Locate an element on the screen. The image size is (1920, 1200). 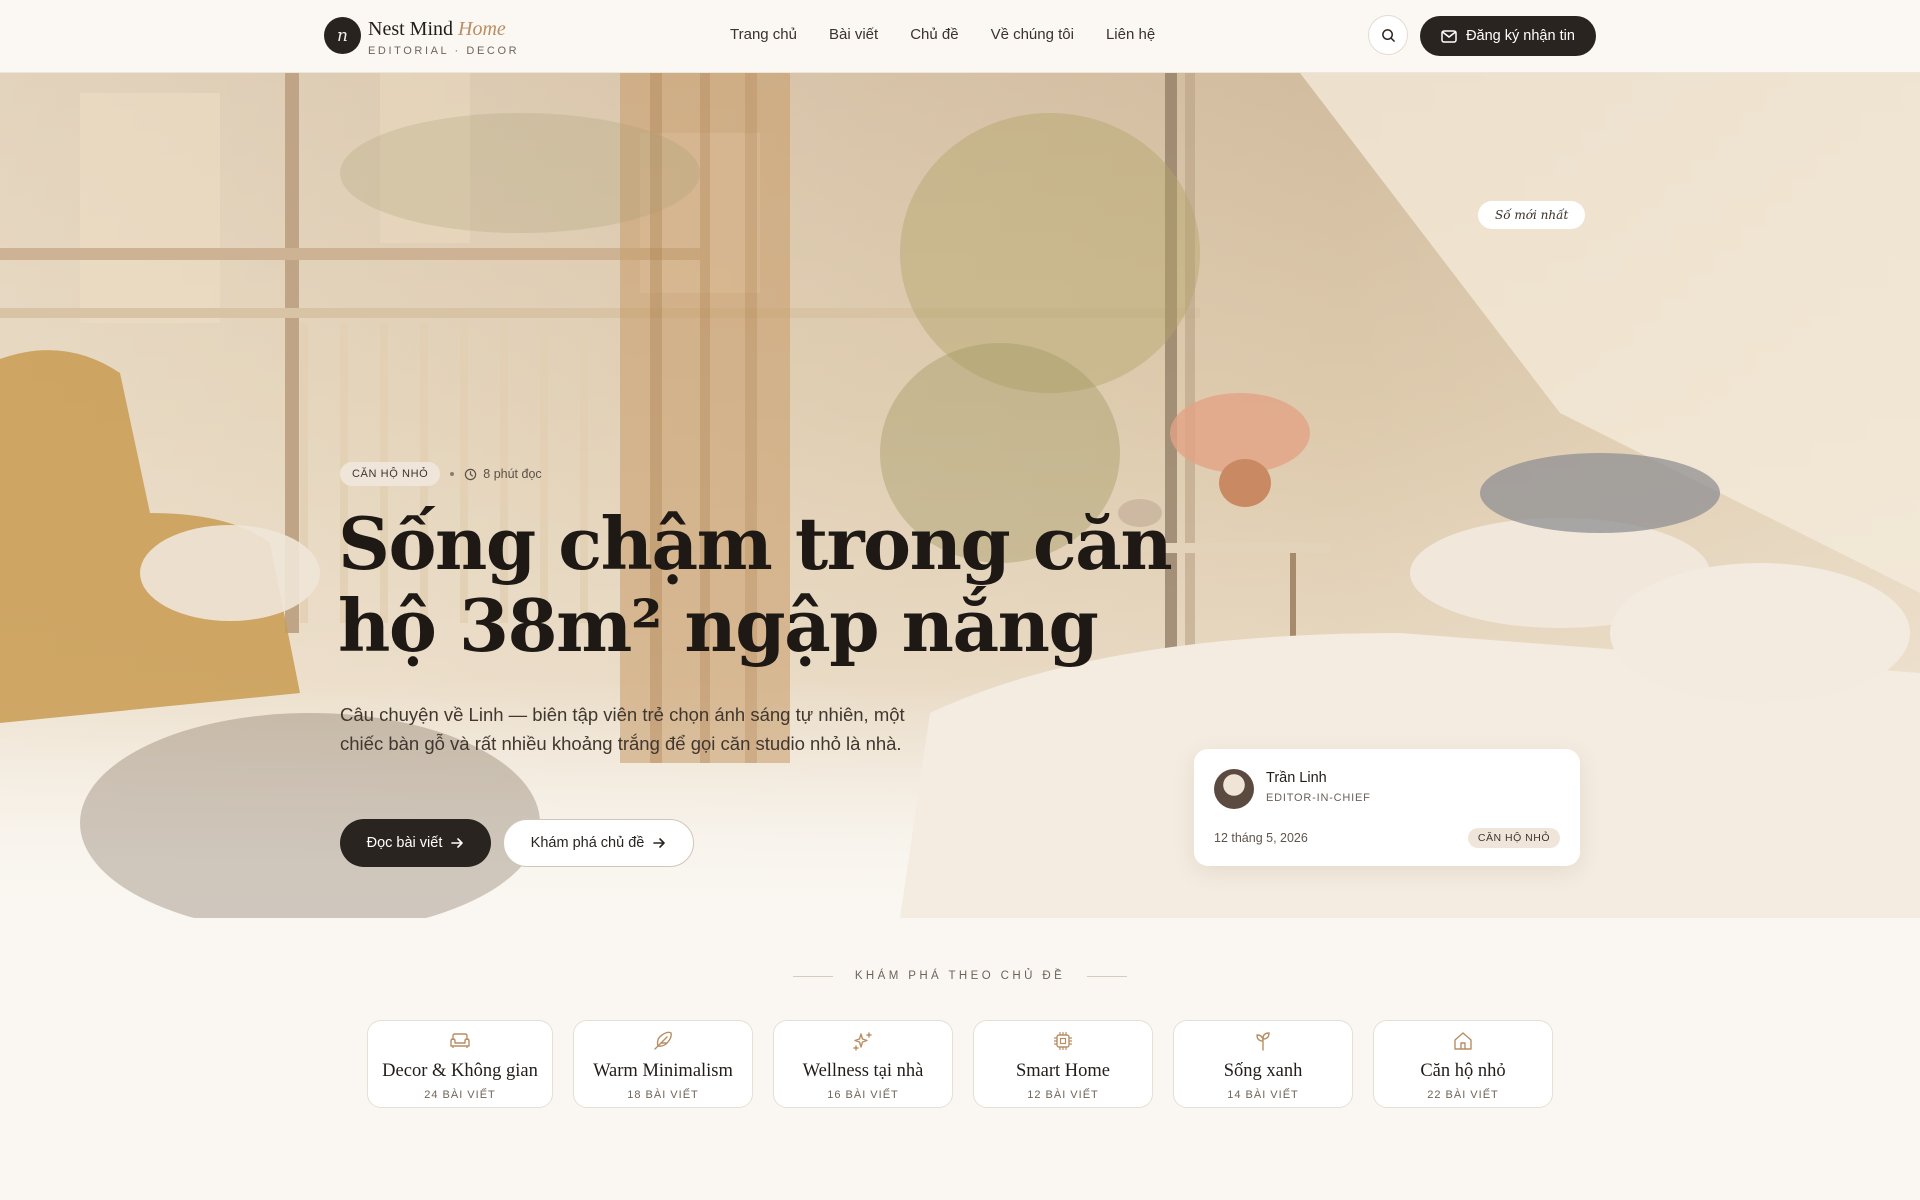
topic-count: 24 BÀI VIẾT is located at coordinates (460, 1095).